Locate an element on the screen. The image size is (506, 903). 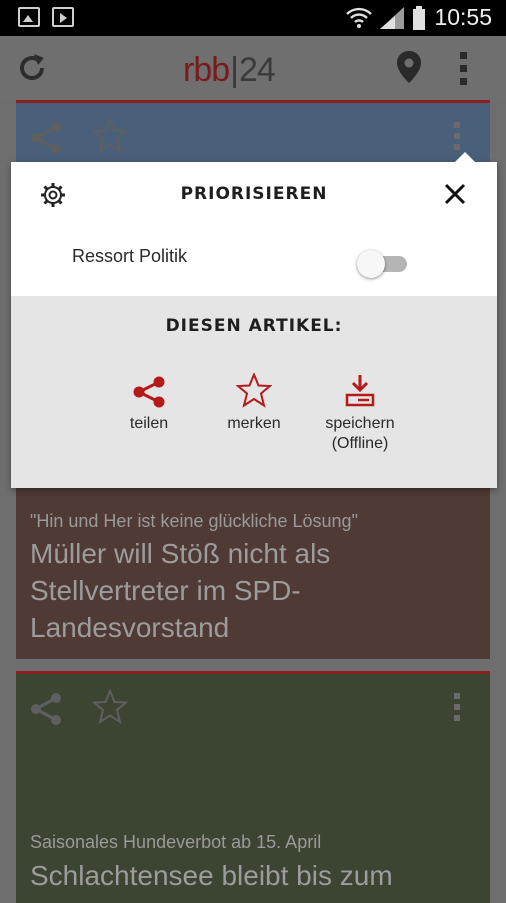
location-pin-icon is located at coordinates (409, 67).